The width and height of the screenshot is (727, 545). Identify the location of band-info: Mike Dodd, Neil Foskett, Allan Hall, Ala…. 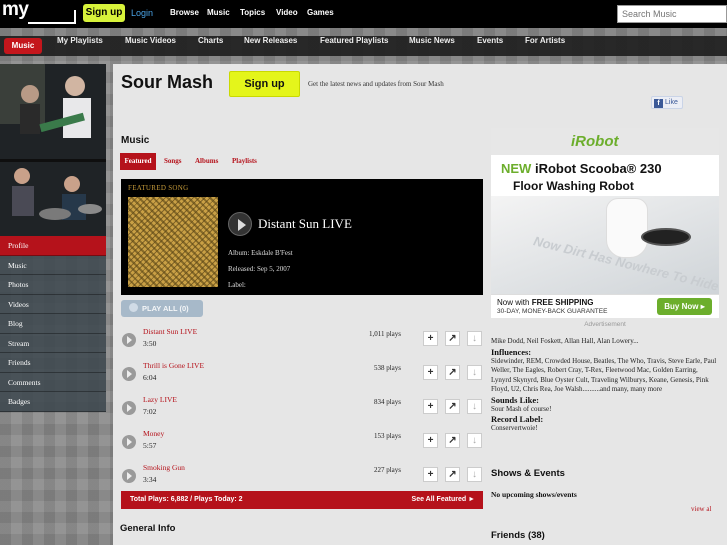
(605, 385).